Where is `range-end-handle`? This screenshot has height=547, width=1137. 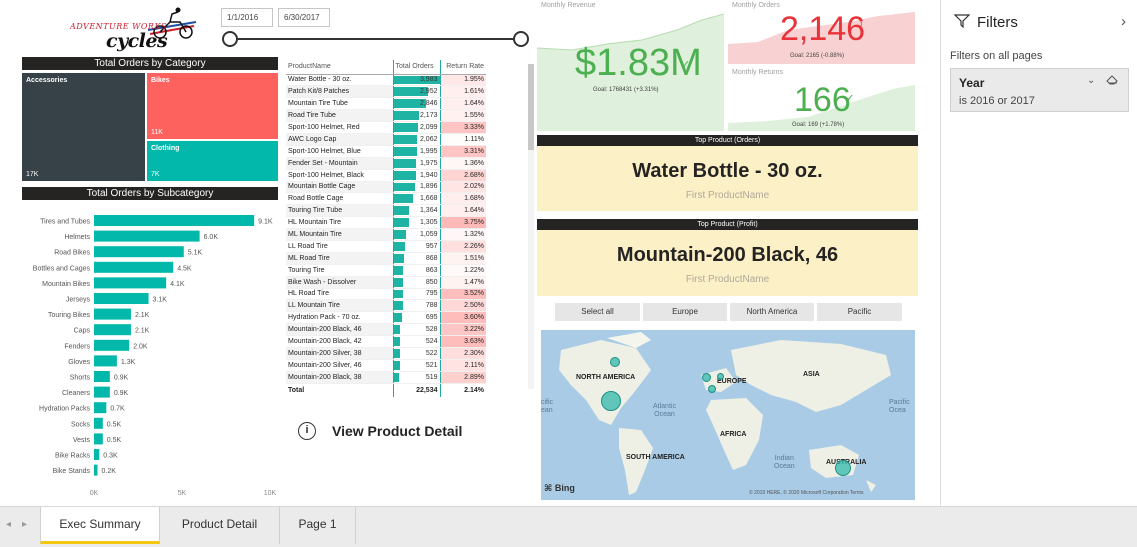 range-end-handle is located at coordinates (521, 39).